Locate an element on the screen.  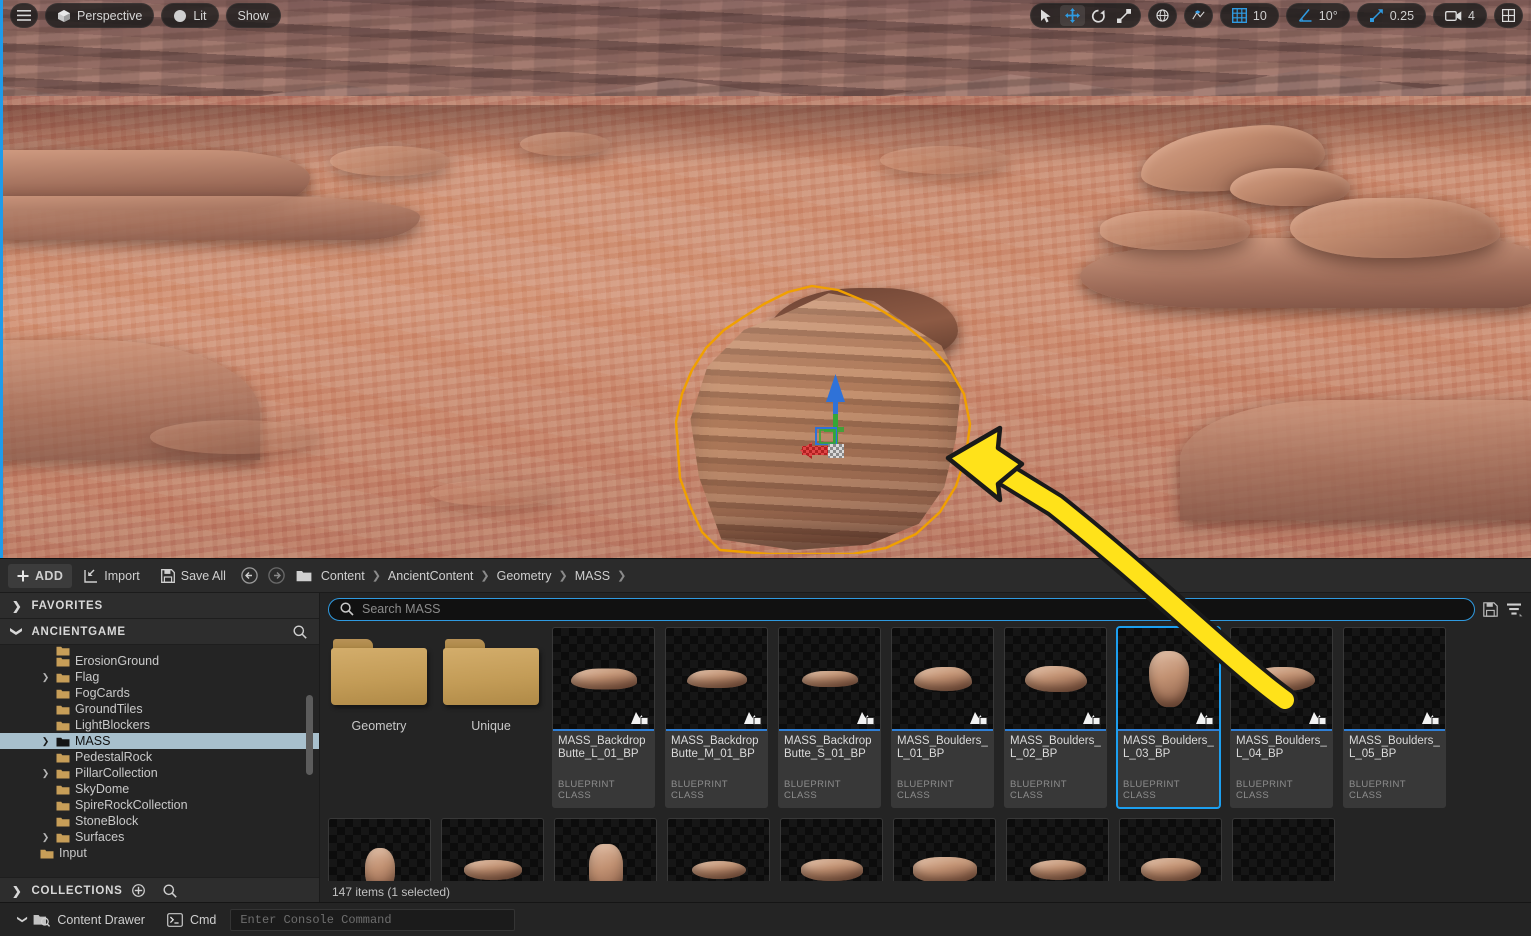
navigate-back-button is located at coordinates (250, 576).